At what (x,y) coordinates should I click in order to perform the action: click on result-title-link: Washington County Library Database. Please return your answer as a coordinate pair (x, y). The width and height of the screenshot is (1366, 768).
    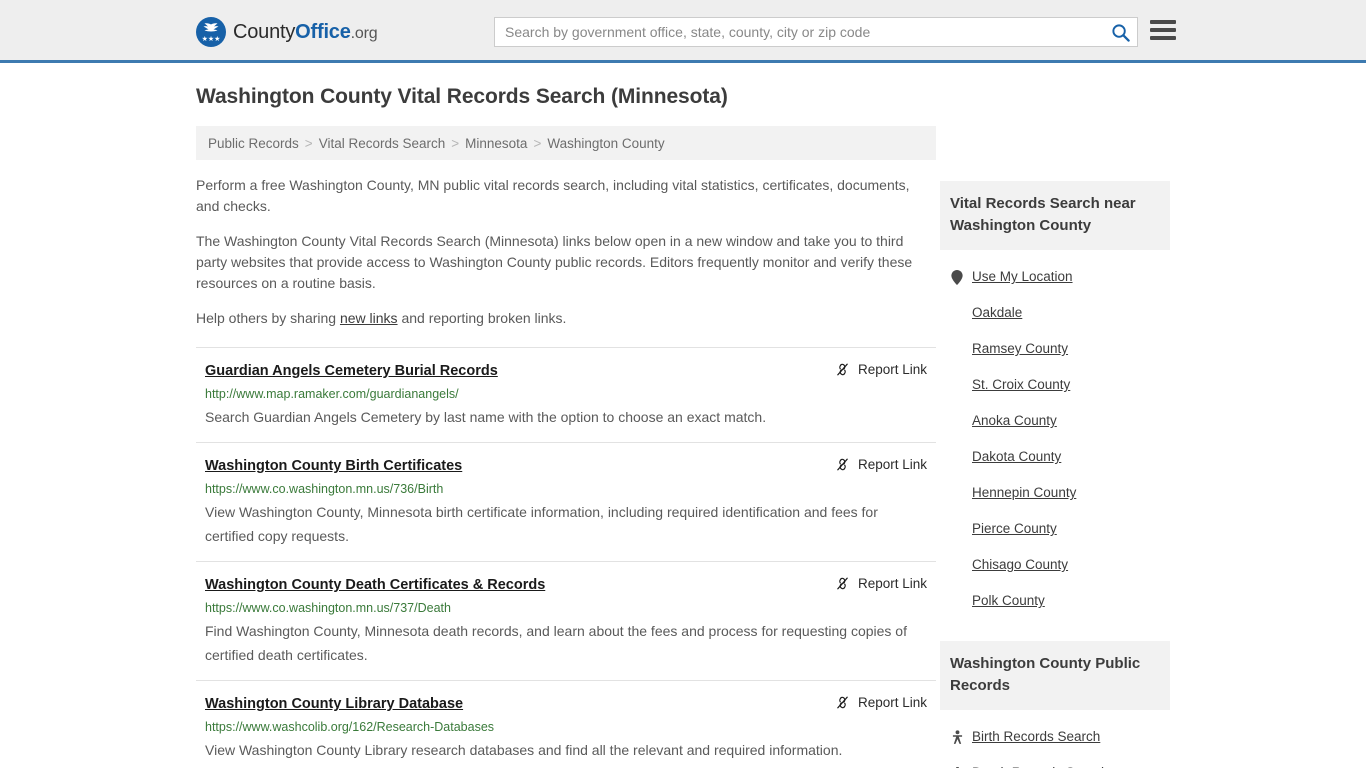
    Looking at the image, I should click on (334, 704).